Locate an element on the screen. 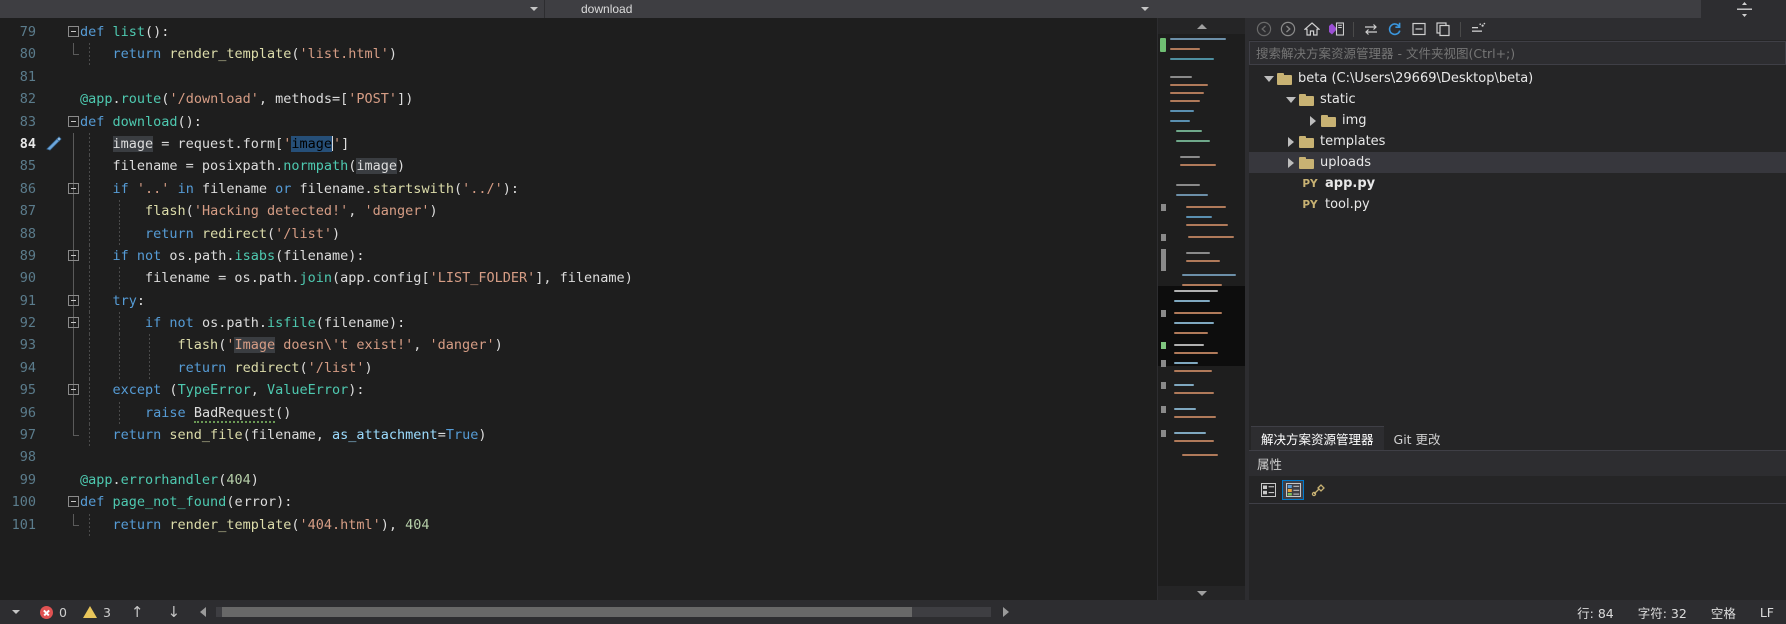 The height and width of the screenshot is (624, 1786). collapse-all-icon is located at coordinates (1419, 29).